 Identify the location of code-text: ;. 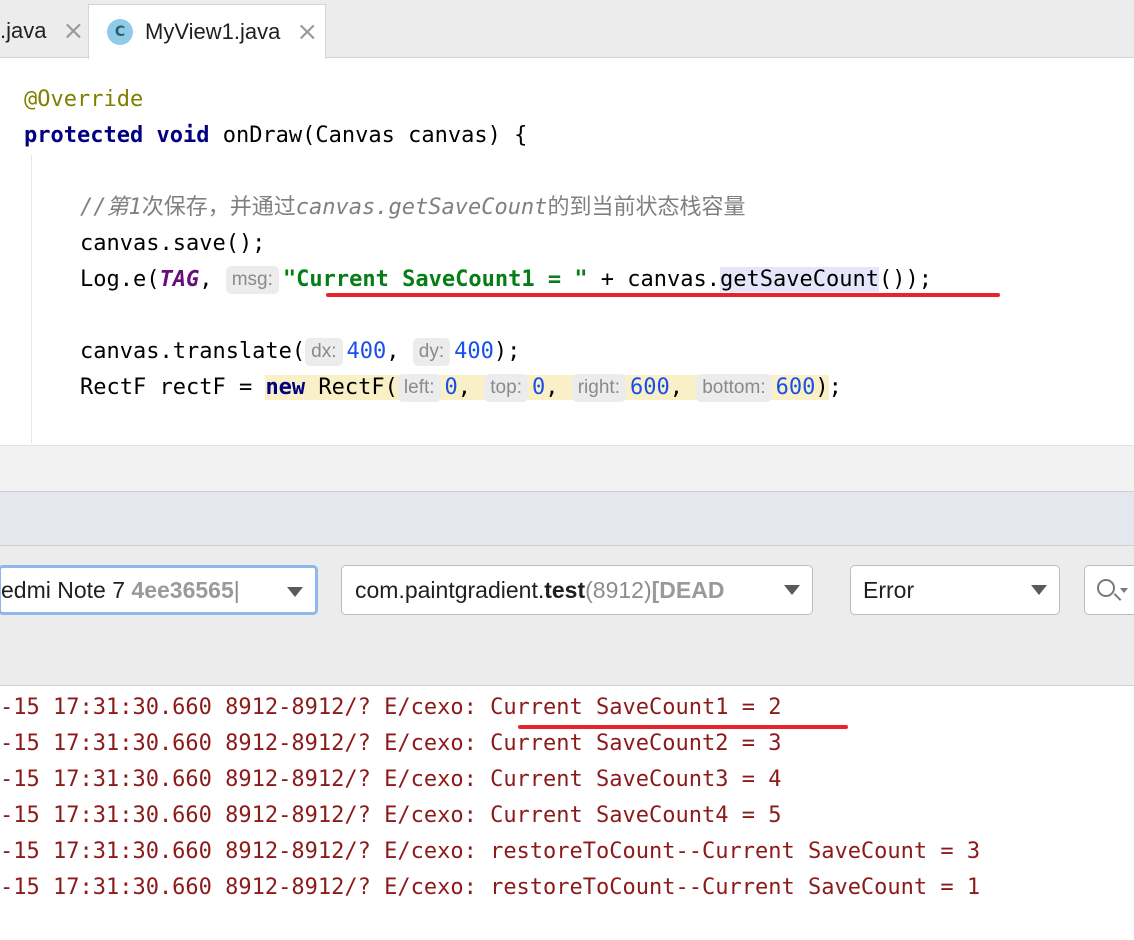
(835, 387).